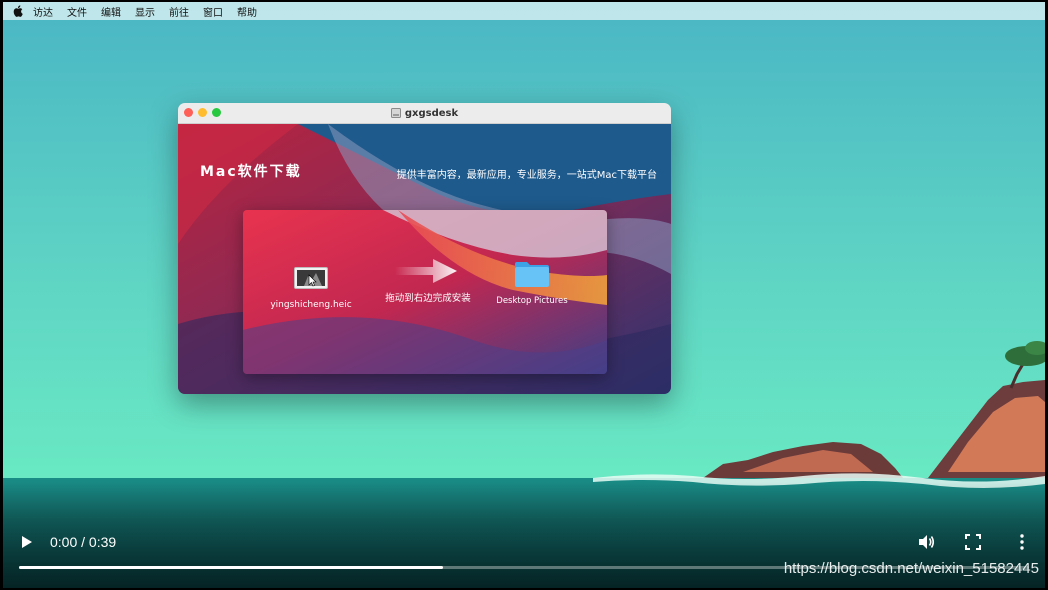 The width and height of the screenshot is (1048, 590). I want to click on apple-logo-icon, so click(18, 11).